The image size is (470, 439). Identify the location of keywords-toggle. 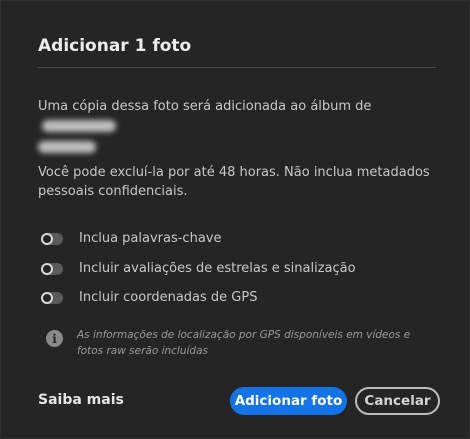
(52, 238).